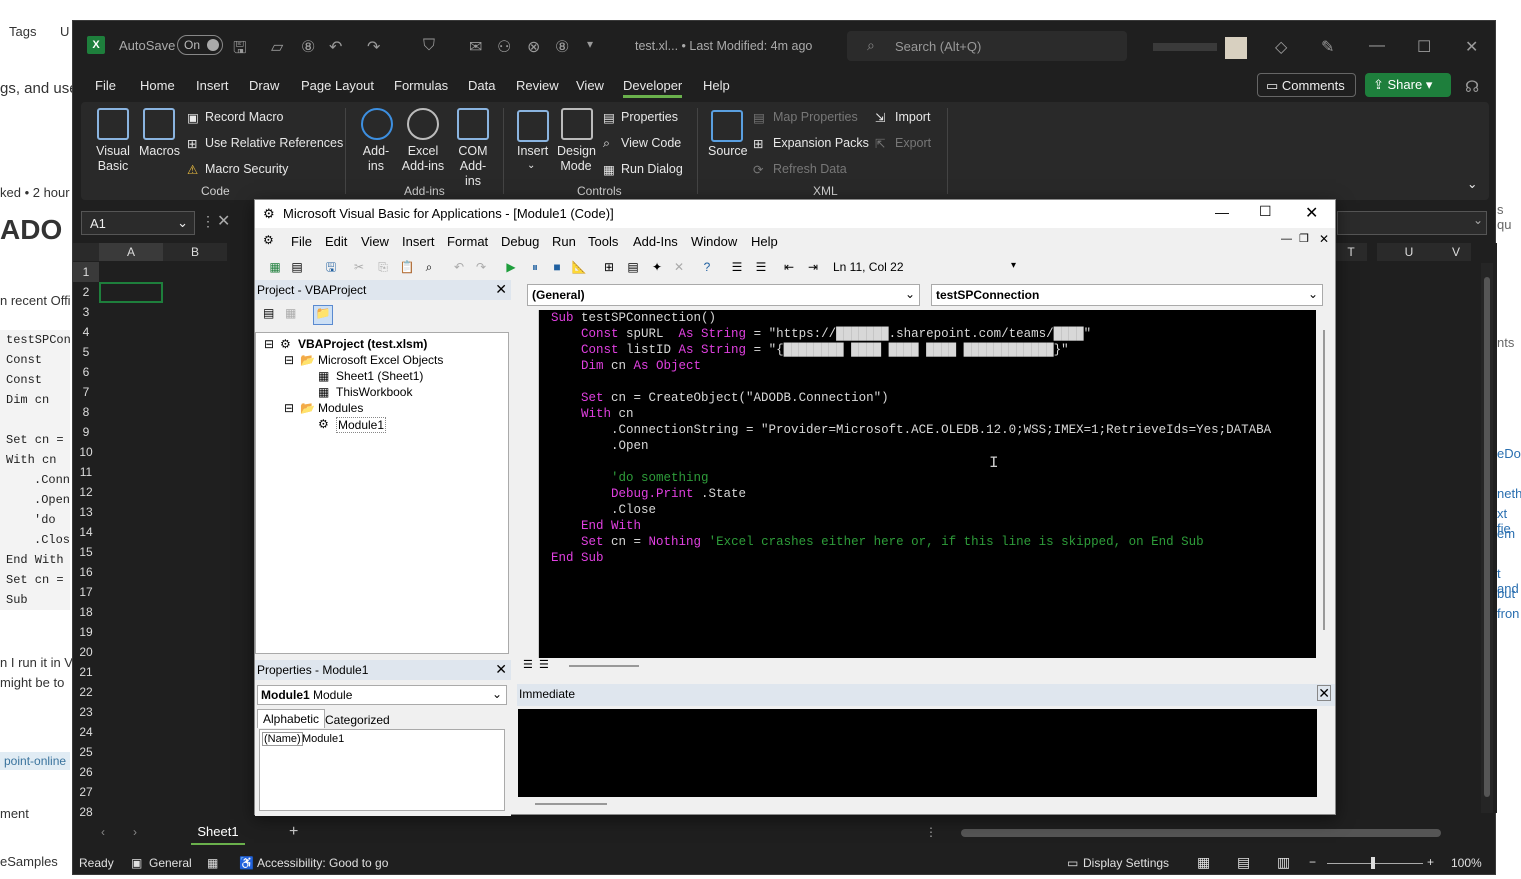 This screenshot has width=1521, height=879. Describe the element at coordinates (1312, 862) in the screenshot. I see `zoom-out-icon: −` at that location.